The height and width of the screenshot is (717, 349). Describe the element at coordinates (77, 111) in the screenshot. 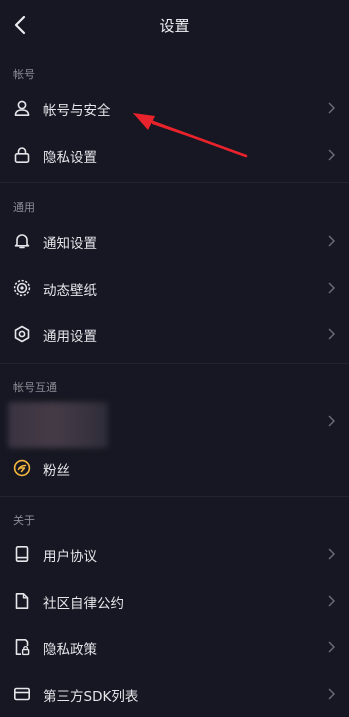

I see `account-security-label: 帐号与安全` at that location.